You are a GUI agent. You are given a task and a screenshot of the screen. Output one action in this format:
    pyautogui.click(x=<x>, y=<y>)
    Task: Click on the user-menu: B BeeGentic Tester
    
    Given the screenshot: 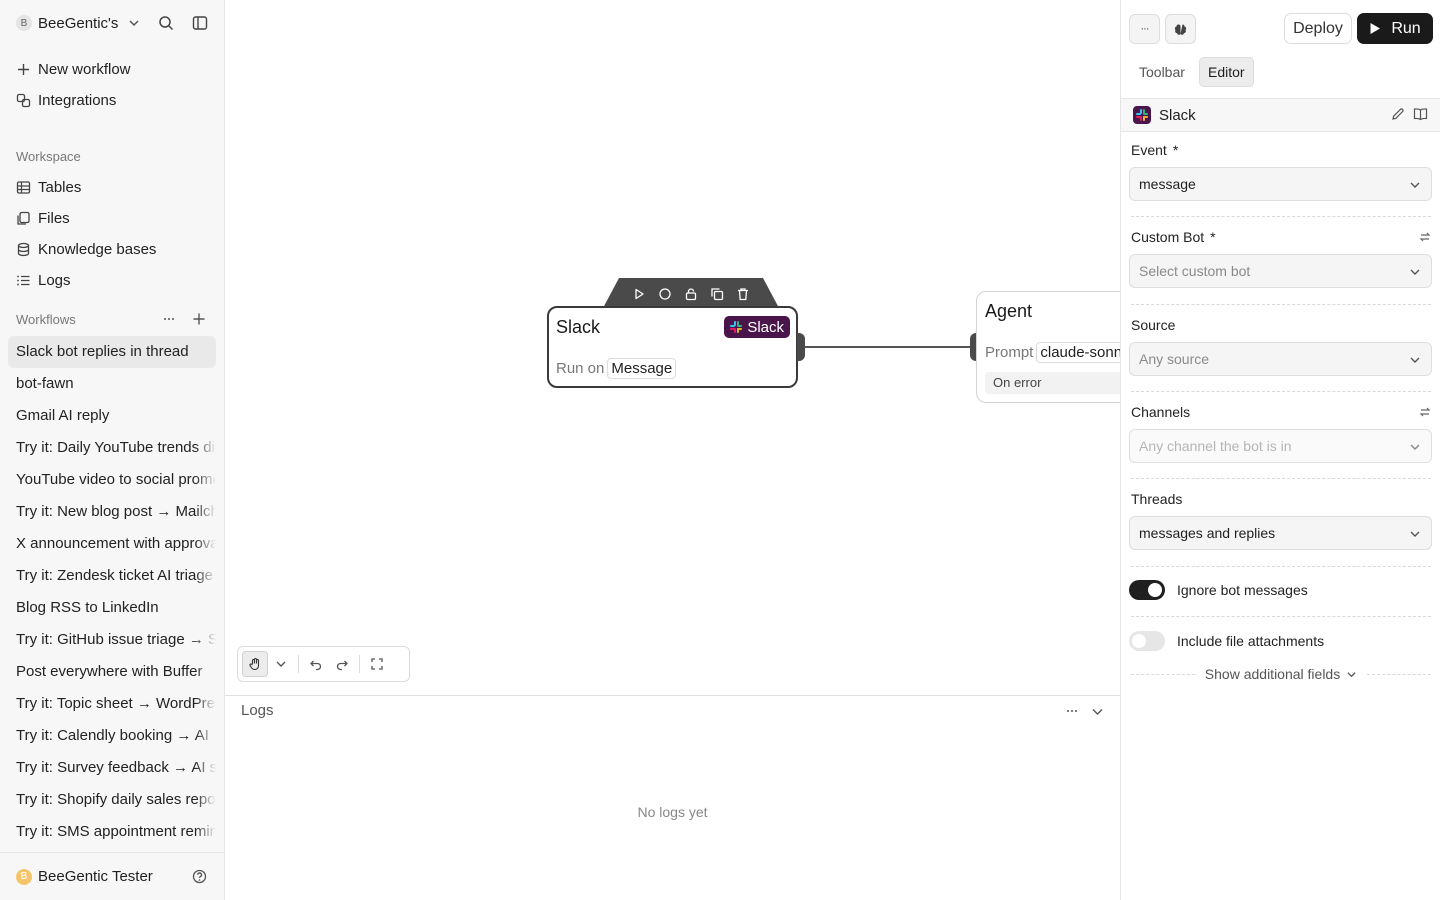 What is the action you would take?
    pyautogui.click(x=112, y=876)
    